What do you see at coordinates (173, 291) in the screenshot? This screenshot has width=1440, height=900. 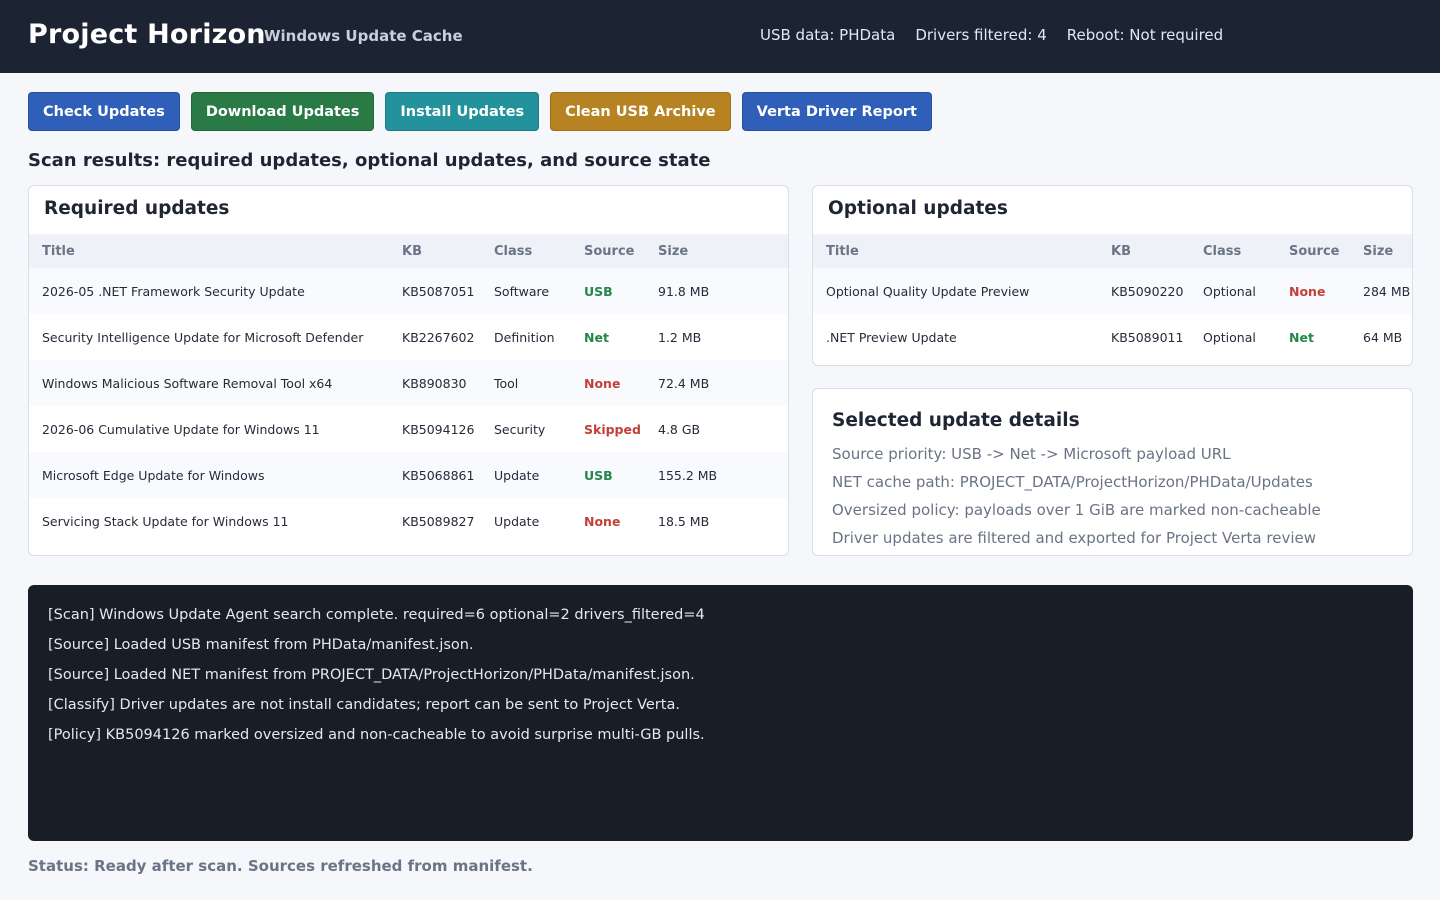 I see `update-title: 2026-05 .NET Framework Security Update` at bounding box center [173, 291].